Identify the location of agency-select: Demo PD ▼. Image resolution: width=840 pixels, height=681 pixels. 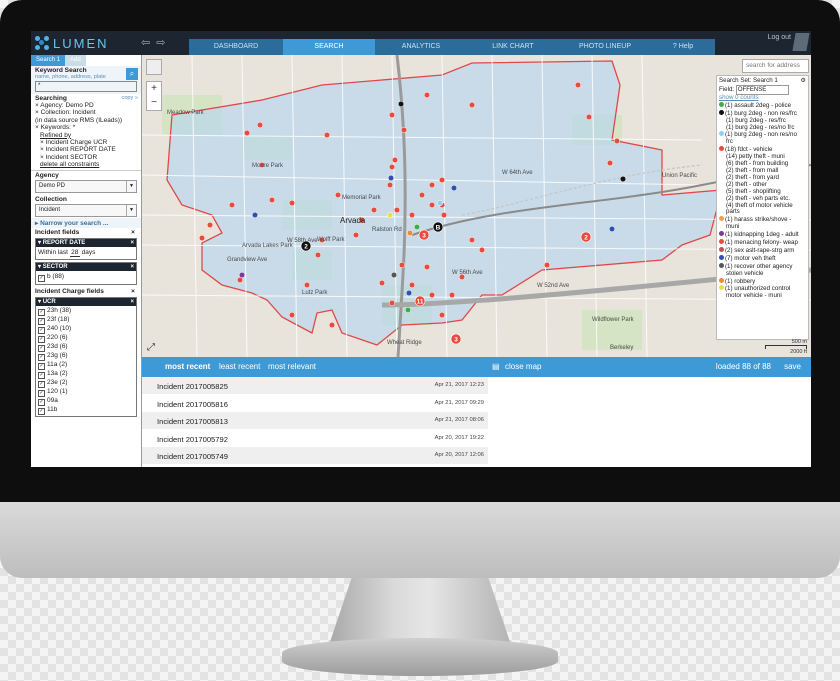
(86, 186).